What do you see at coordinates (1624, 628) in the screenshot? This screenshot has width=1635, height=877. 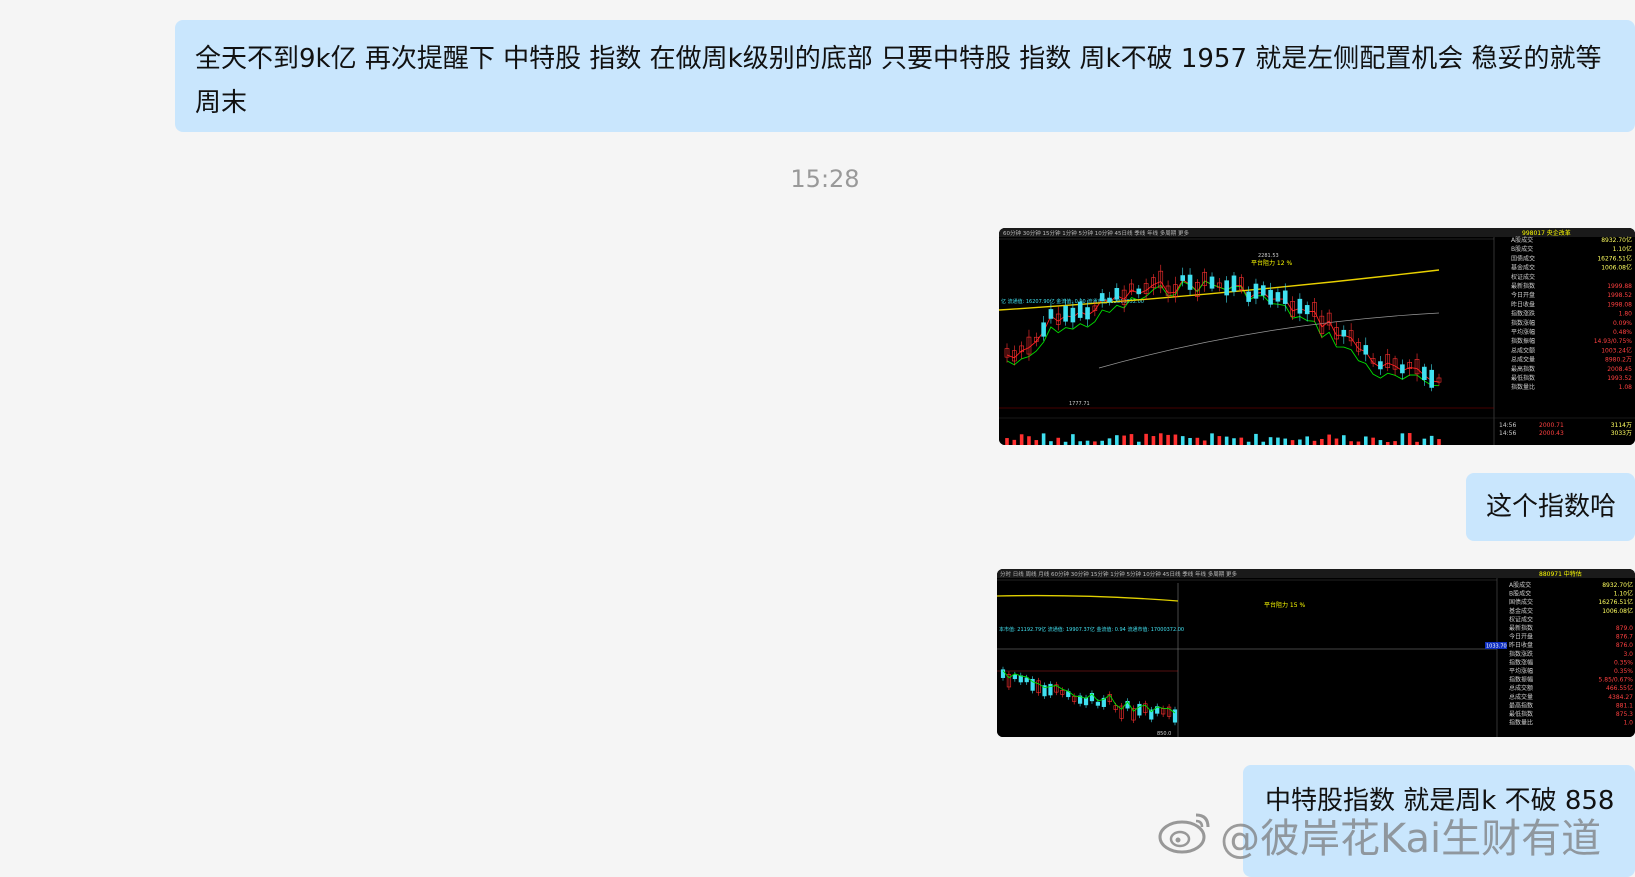 I see `panel-value: 879.0` at bounding box center [1624, 628].